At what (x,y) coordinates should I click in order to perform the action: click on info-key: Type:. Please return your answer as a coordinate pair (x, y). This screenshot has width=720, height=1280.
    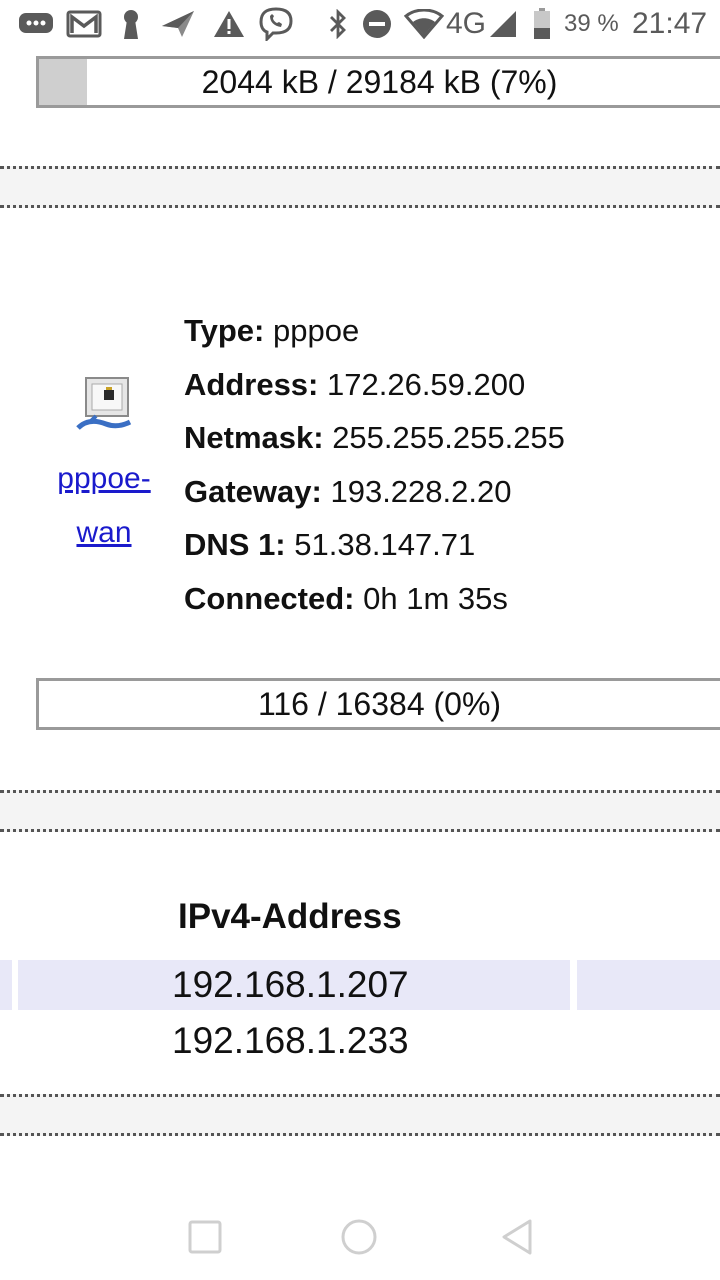
    Looking at the image, I should click on (224, 330).